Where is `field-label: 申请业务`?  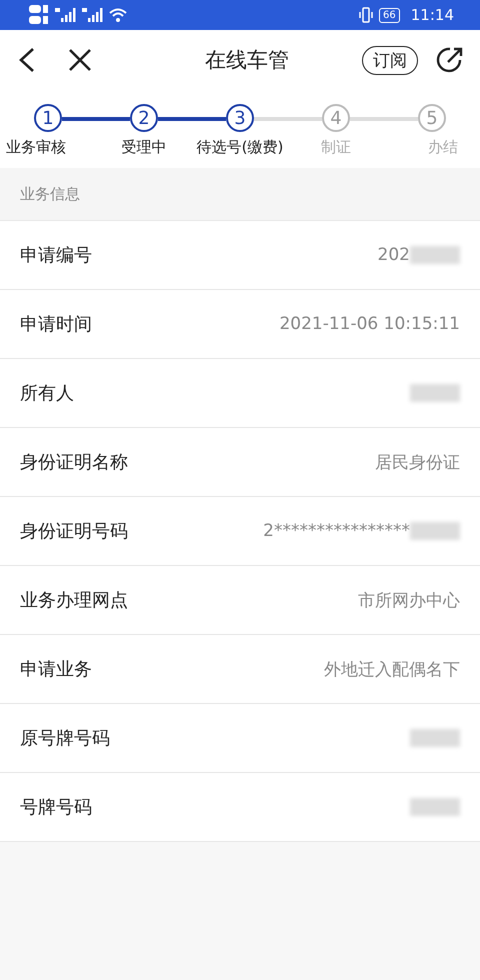
field-label: 申请业务 is located at coordinates (56, 669).